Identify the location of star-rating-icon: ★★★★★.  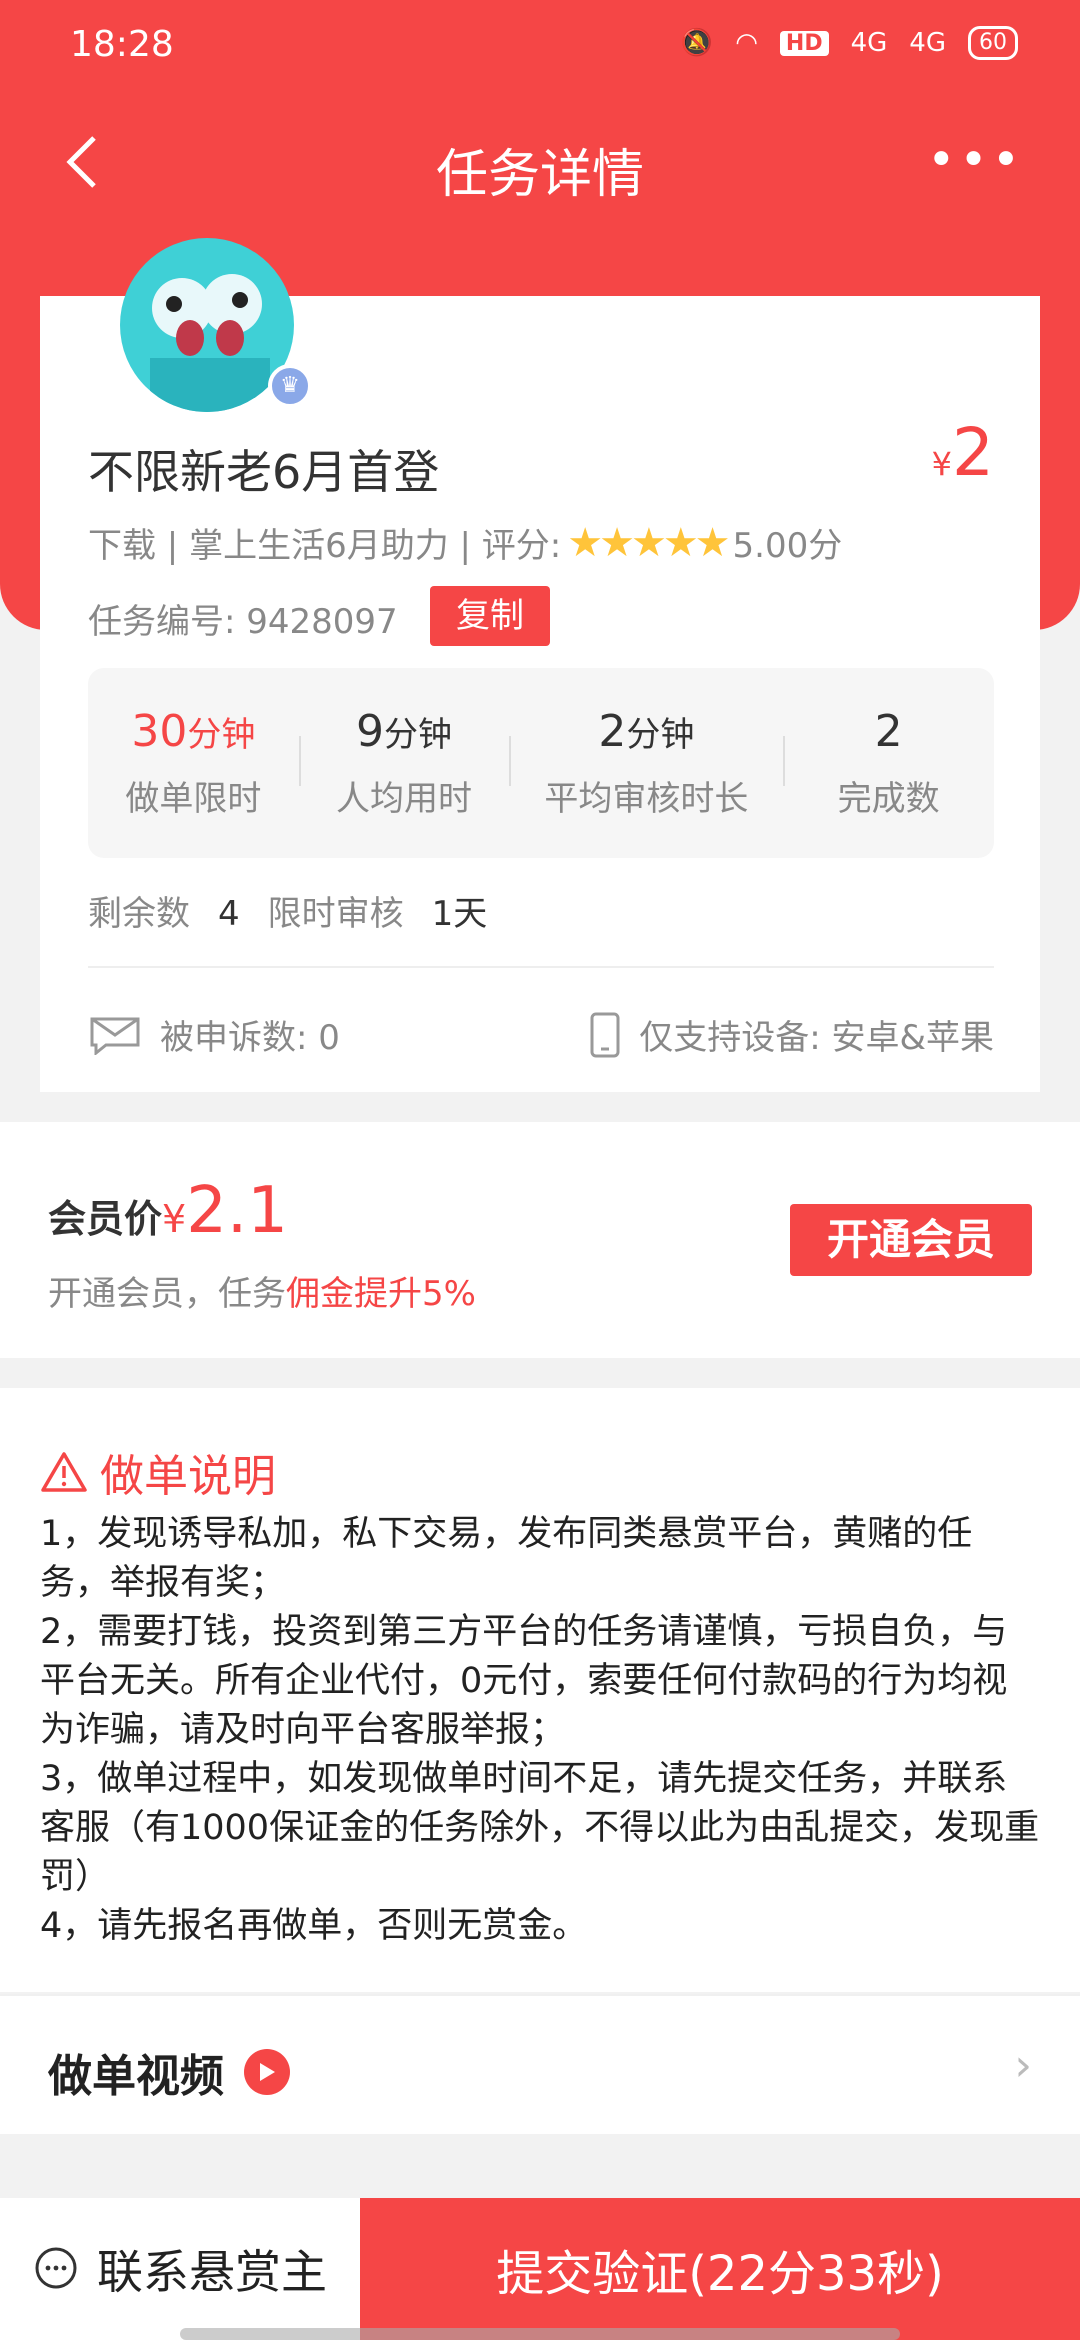
(648, 542).